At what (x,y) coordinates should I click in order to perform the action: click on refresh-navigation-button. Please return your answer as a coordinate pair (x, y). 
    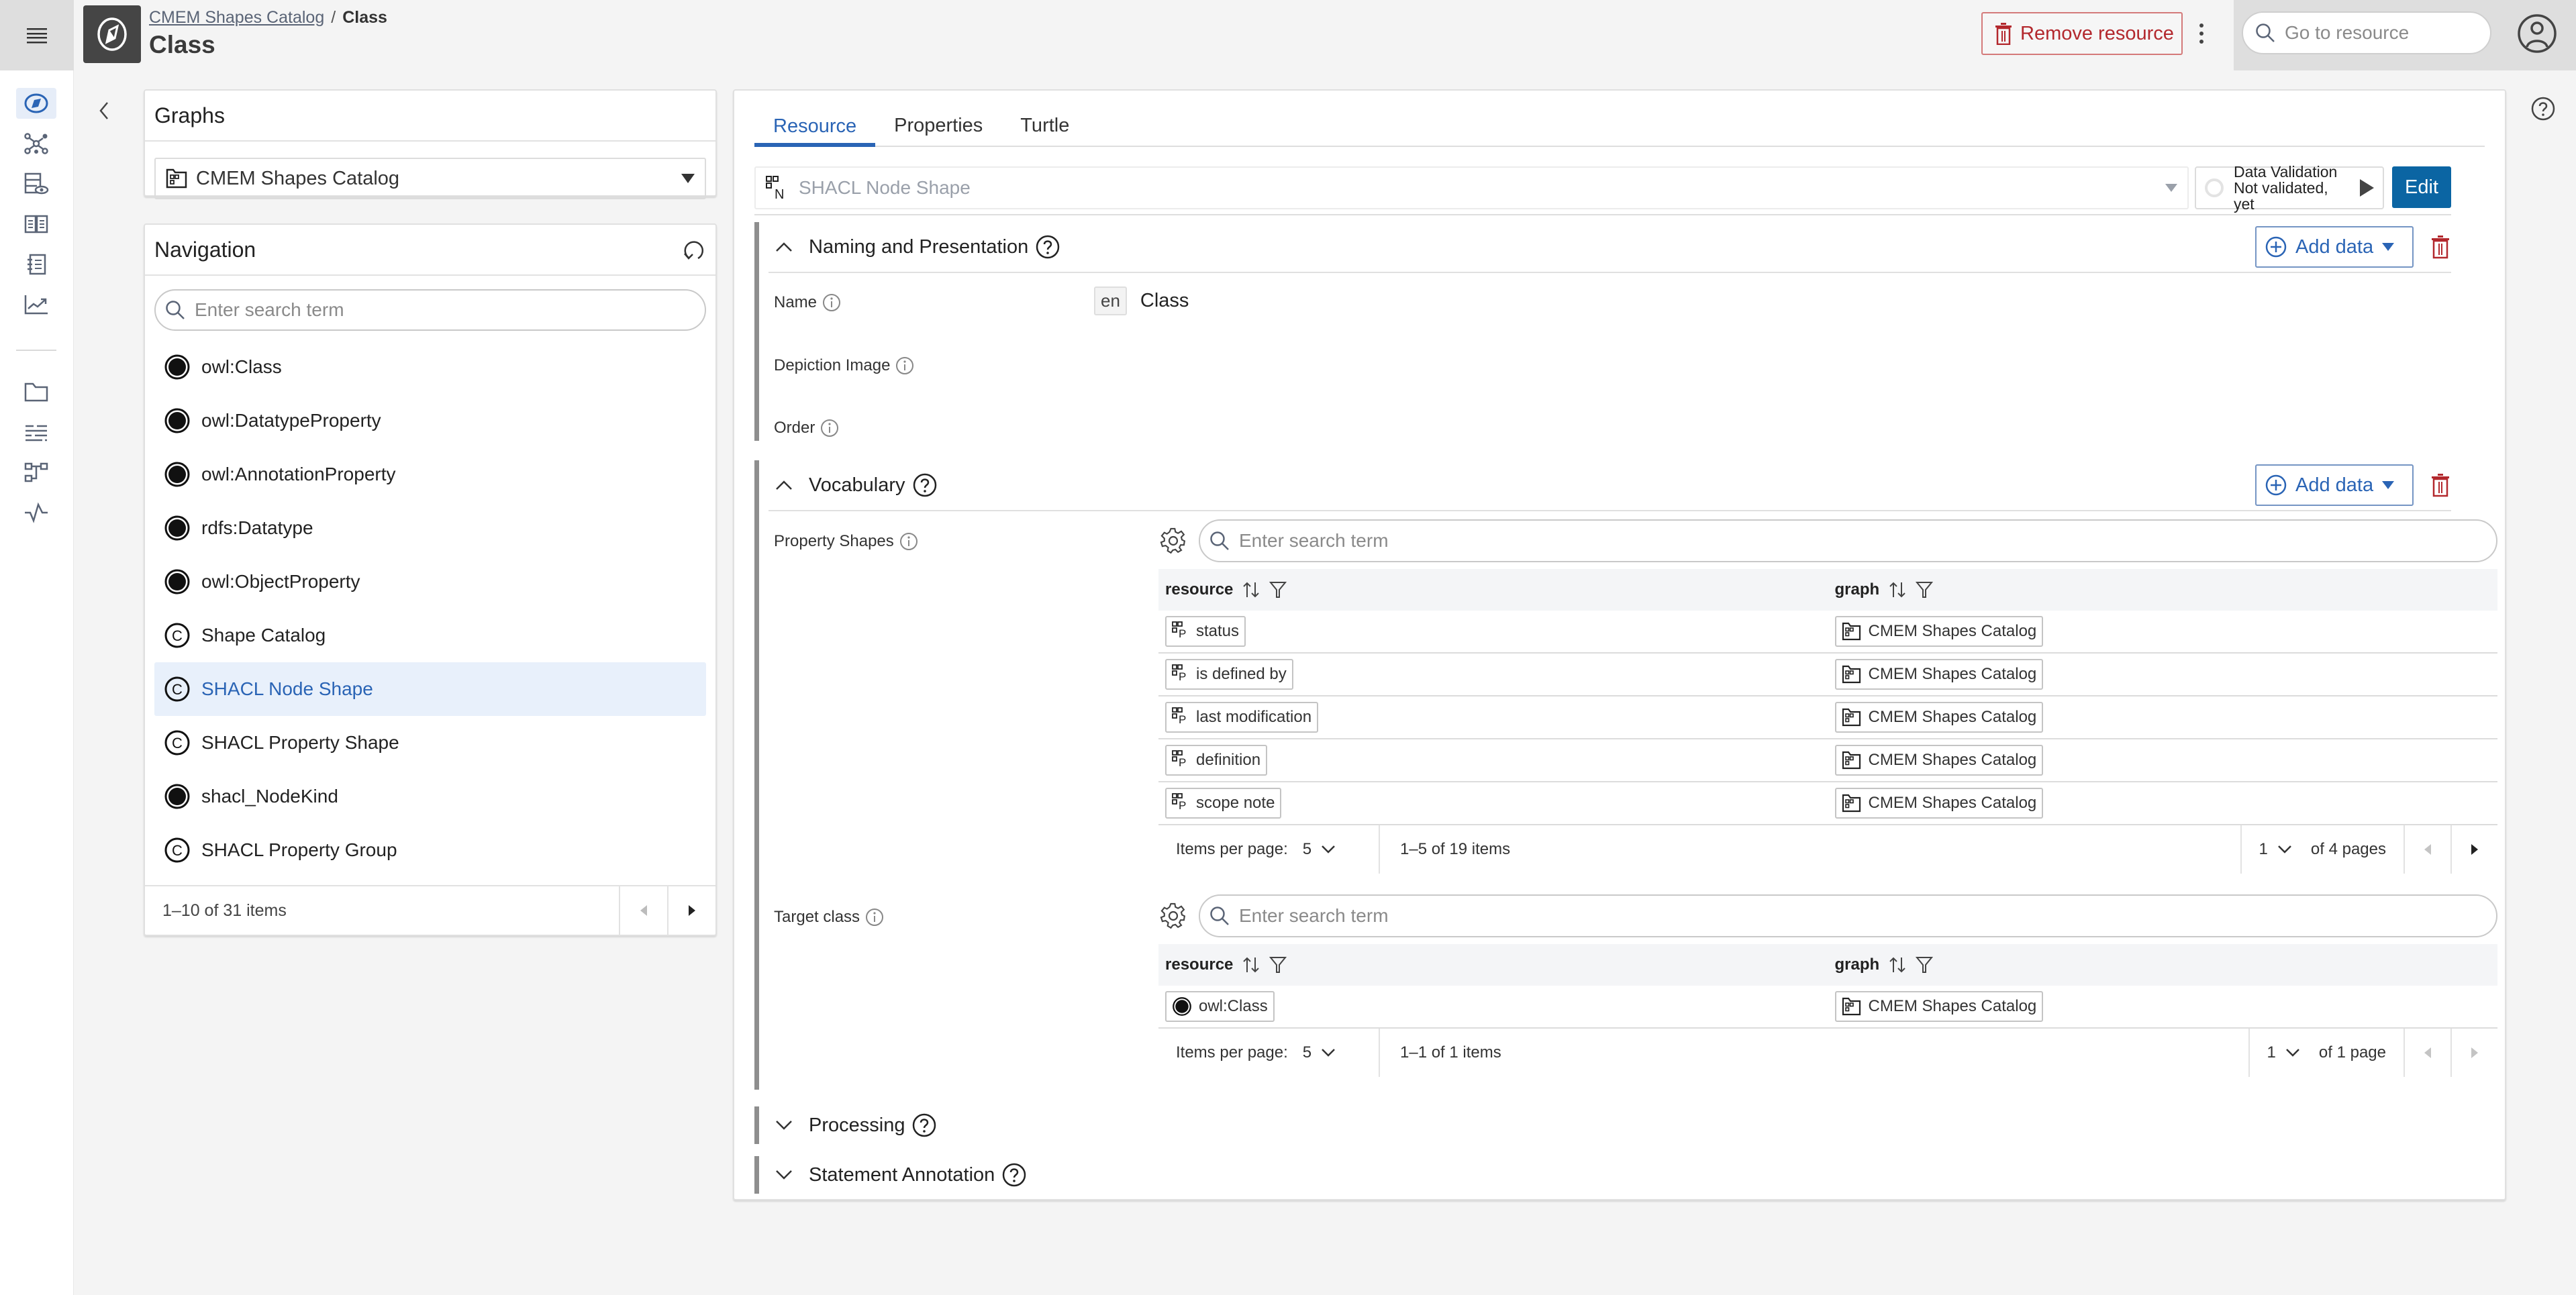
    Looking at the image, I should click on (693, 250).